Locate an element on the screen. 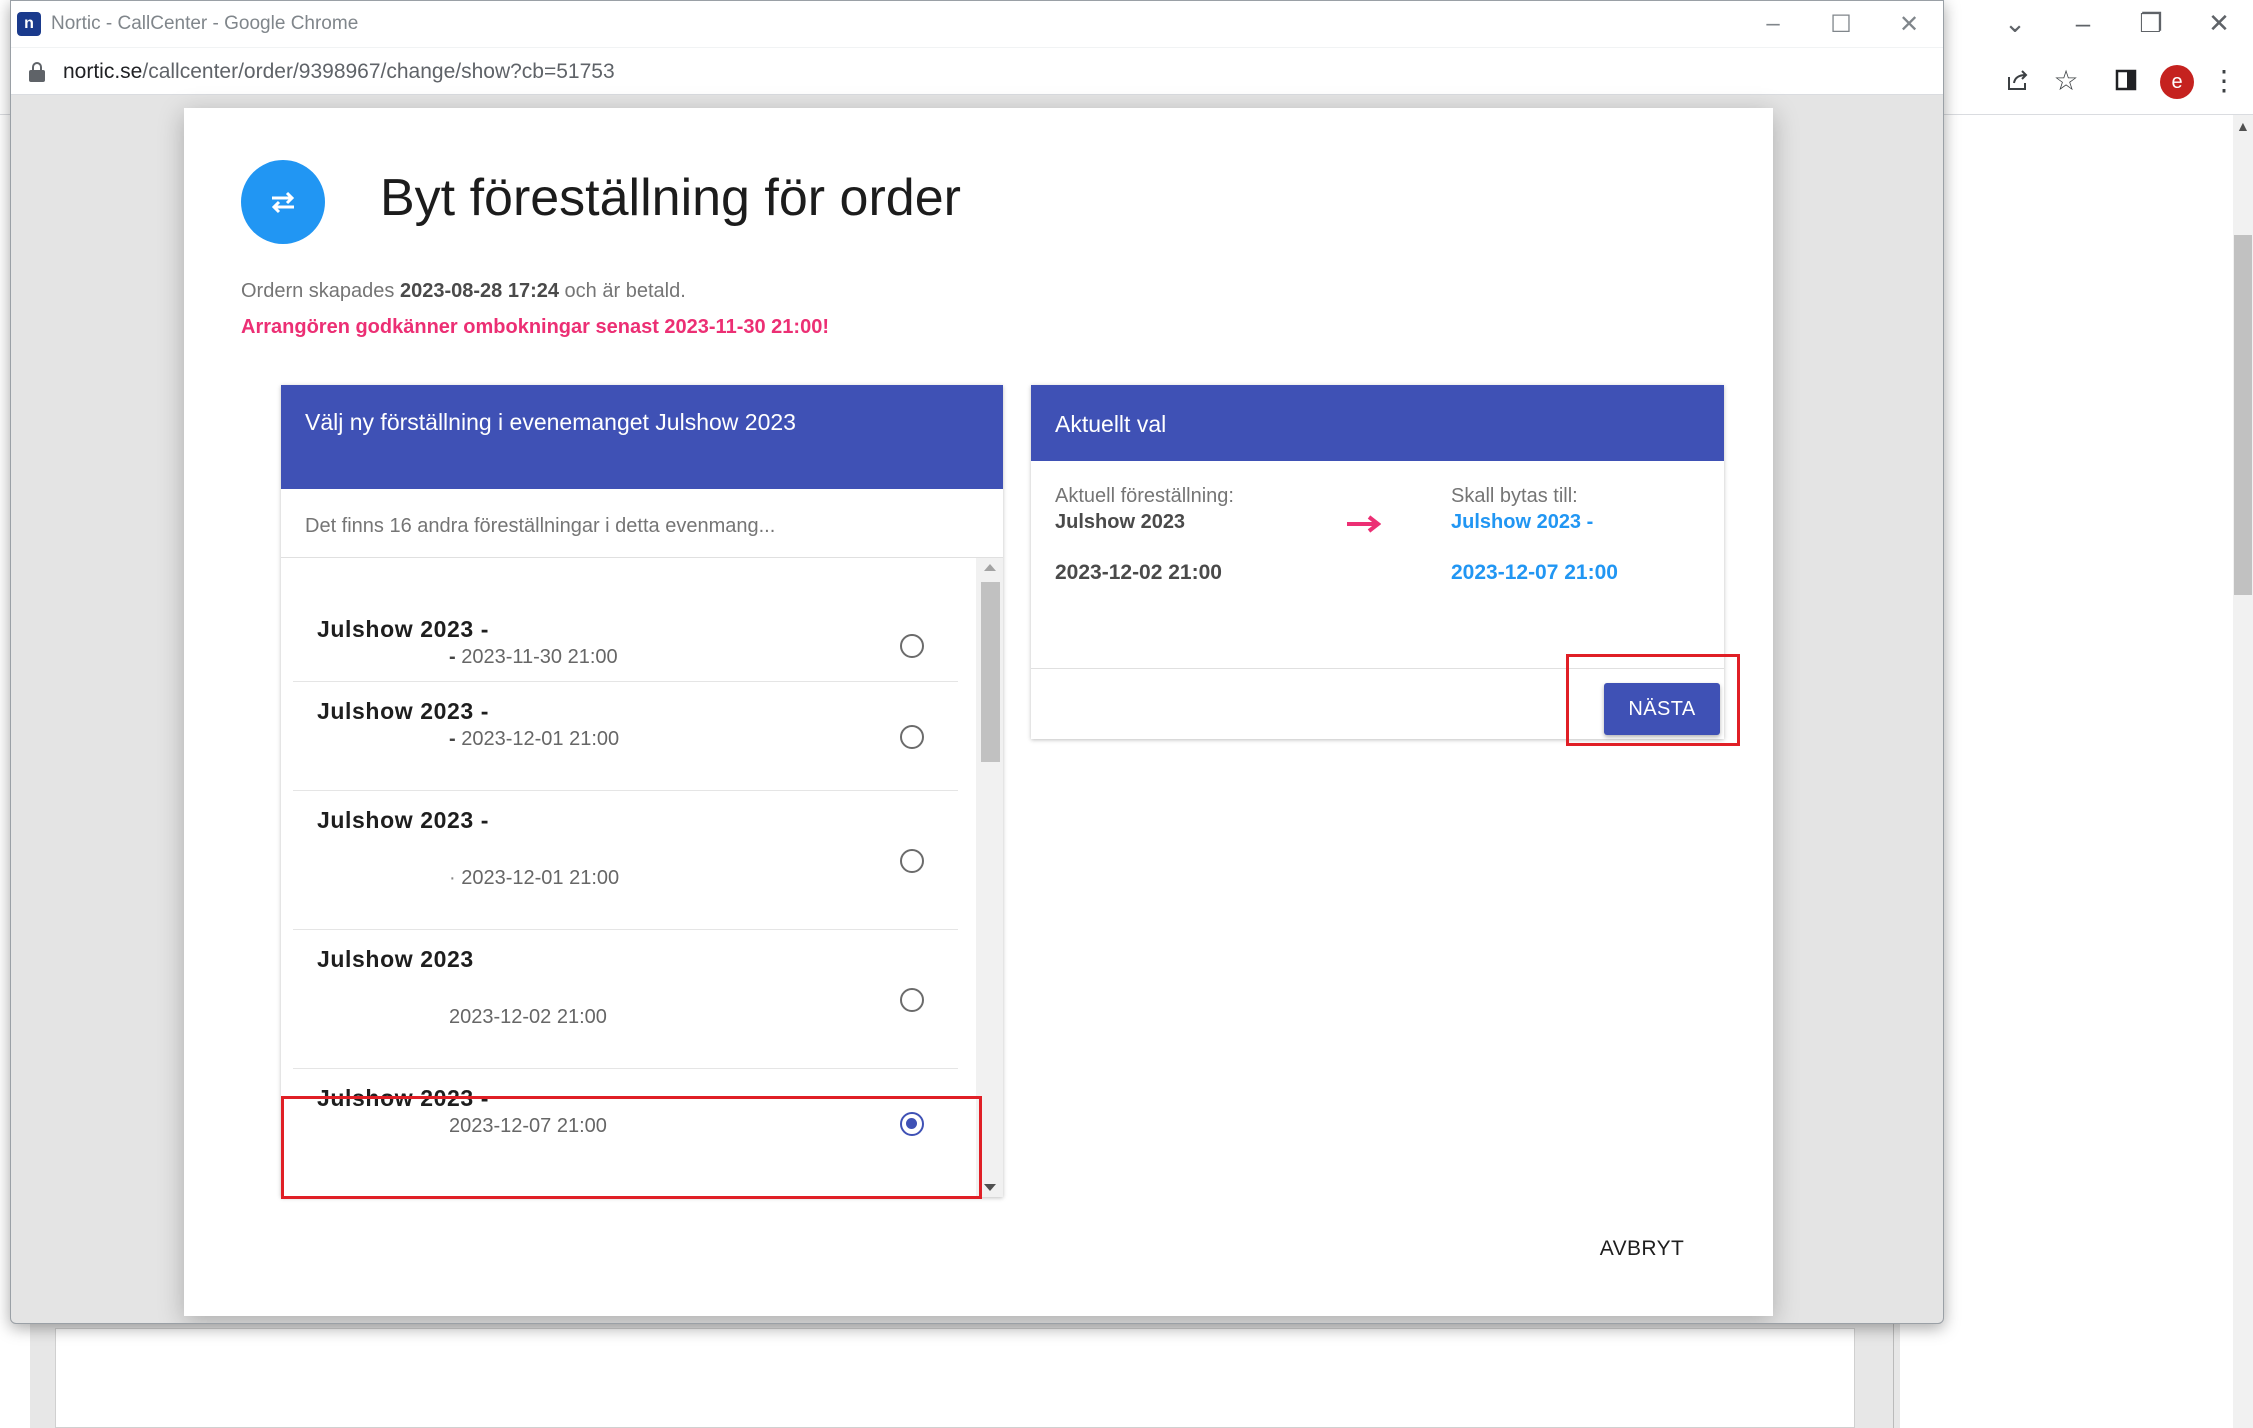 Image resolution: width=2253 pixels, height=1428 pixels. performance-option: Julshow 2023 2023-12-02 21:00 is located at coordinates (625, 999).